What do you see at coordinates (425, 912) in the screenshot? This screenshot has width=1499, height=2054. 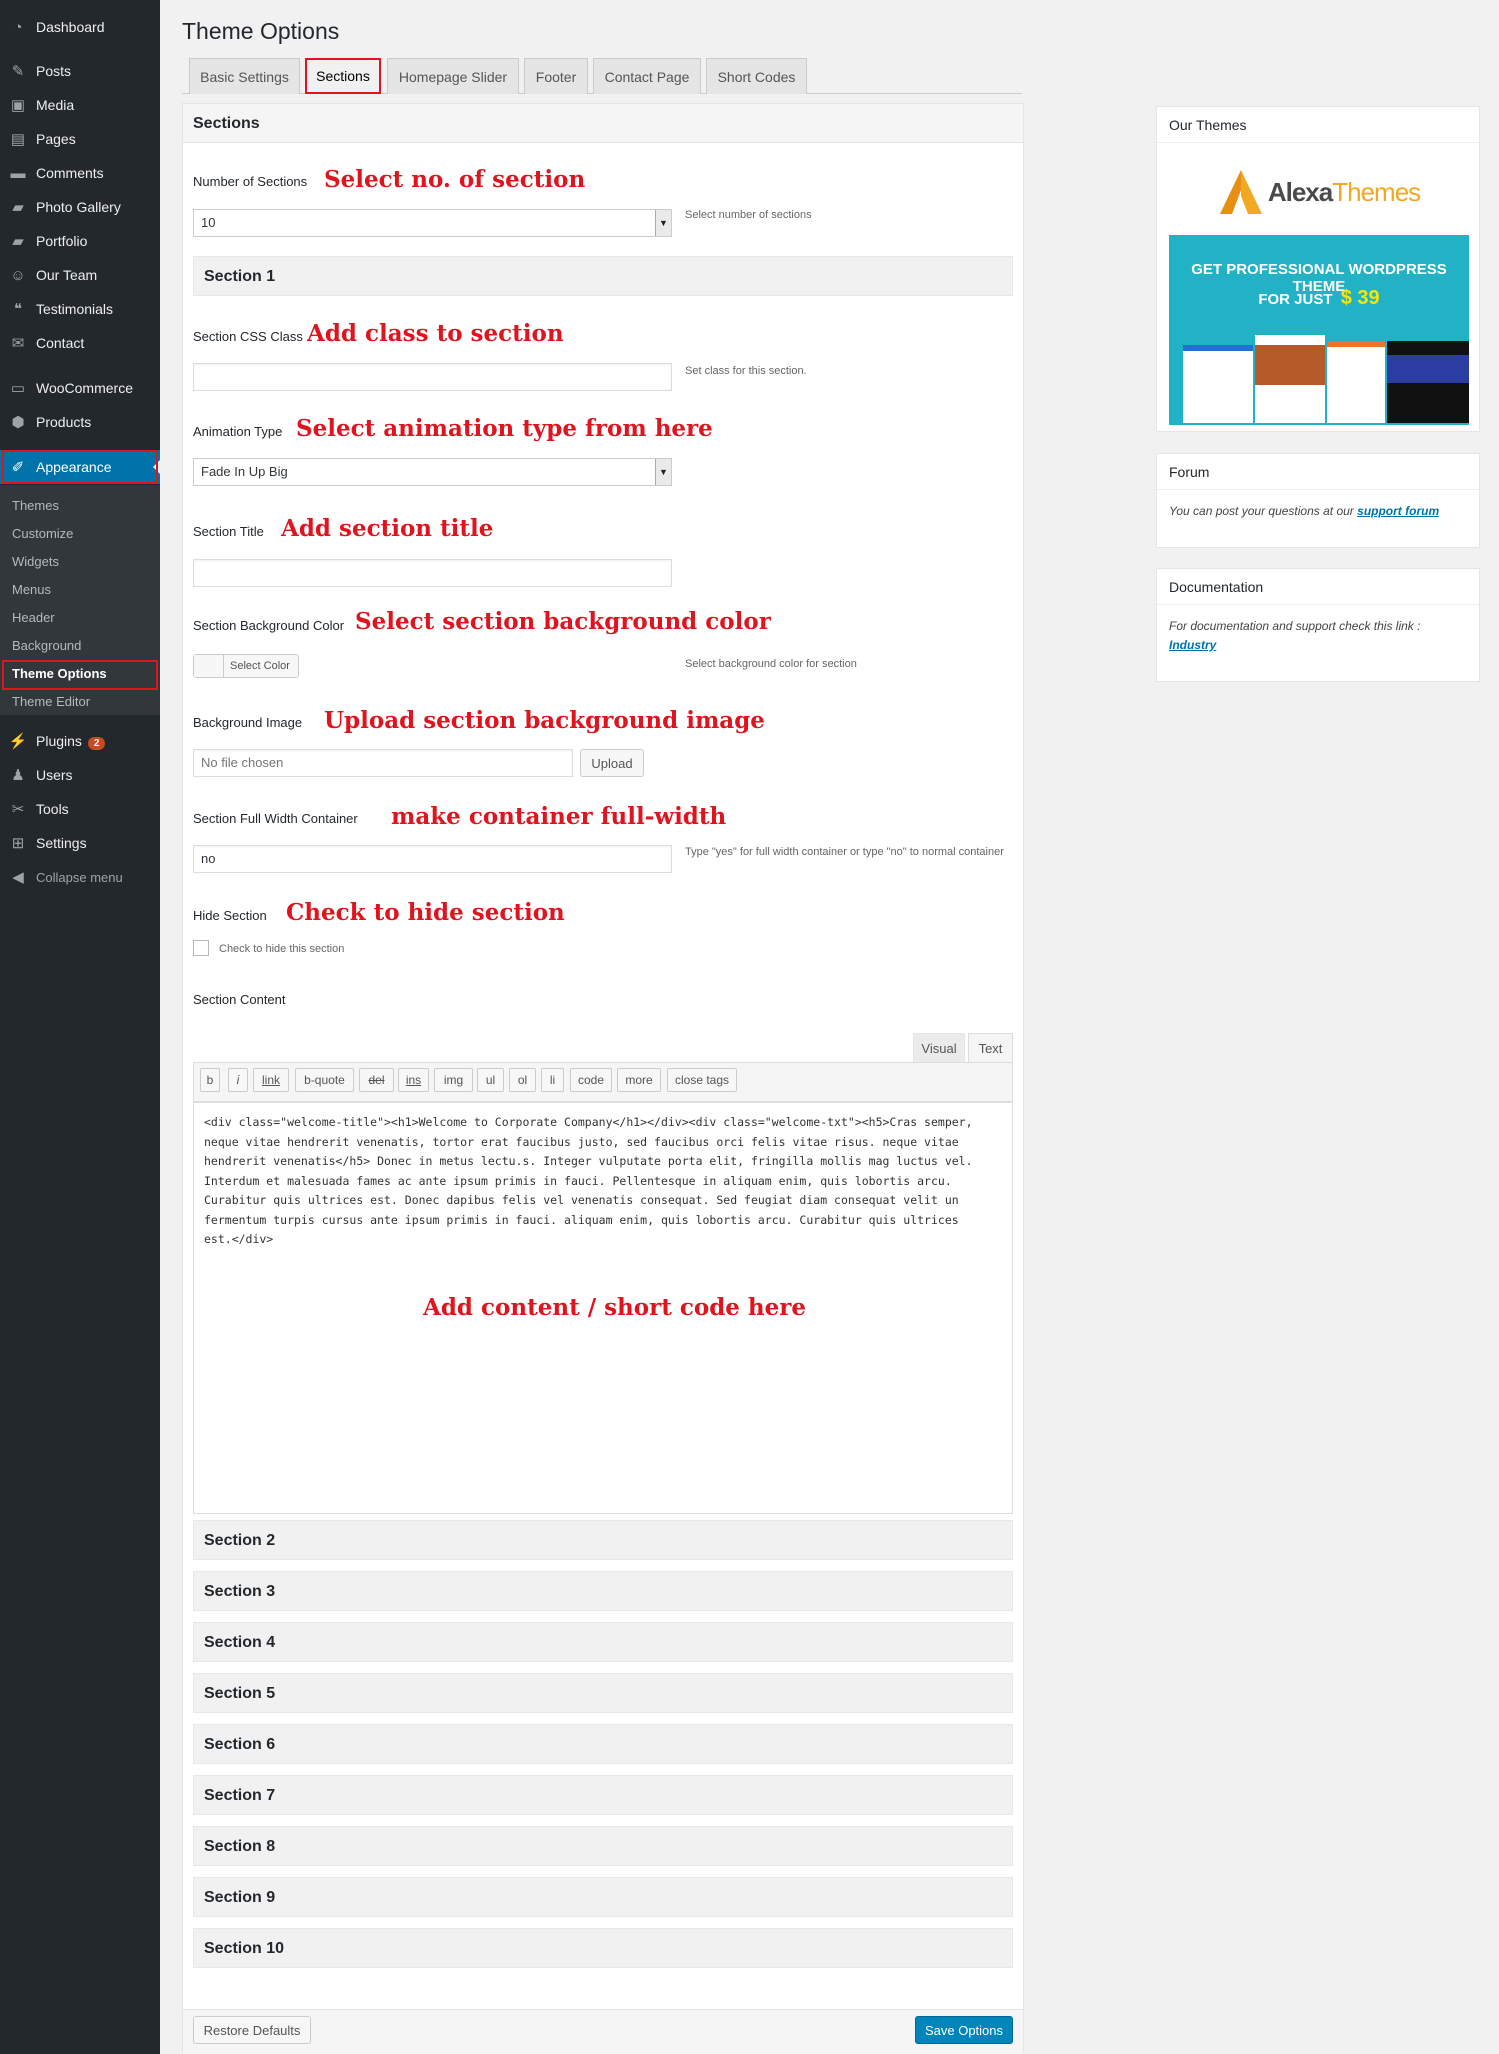 I see `annotation-hide: Check to hide section` at bounding box center [425, 912].